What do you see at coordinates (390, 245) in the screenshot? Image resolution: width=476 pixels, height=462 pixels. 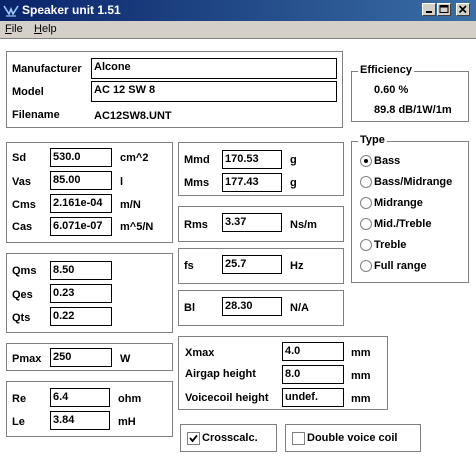 I see `radio-treble-label: Treble` at bounding box center [390, 245].